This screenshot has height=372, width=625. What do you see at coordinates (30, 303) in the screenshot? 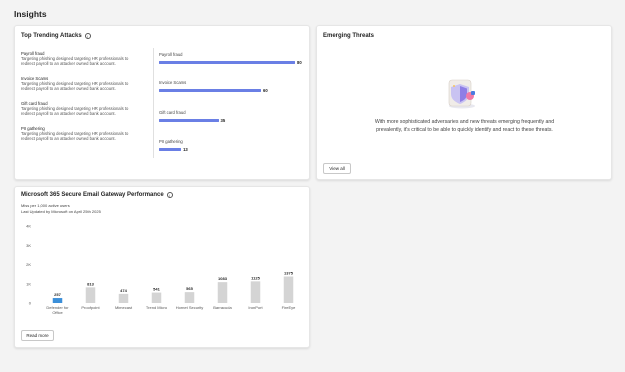
I see `y-tick-label: 0` at bounding box center [30, 303].